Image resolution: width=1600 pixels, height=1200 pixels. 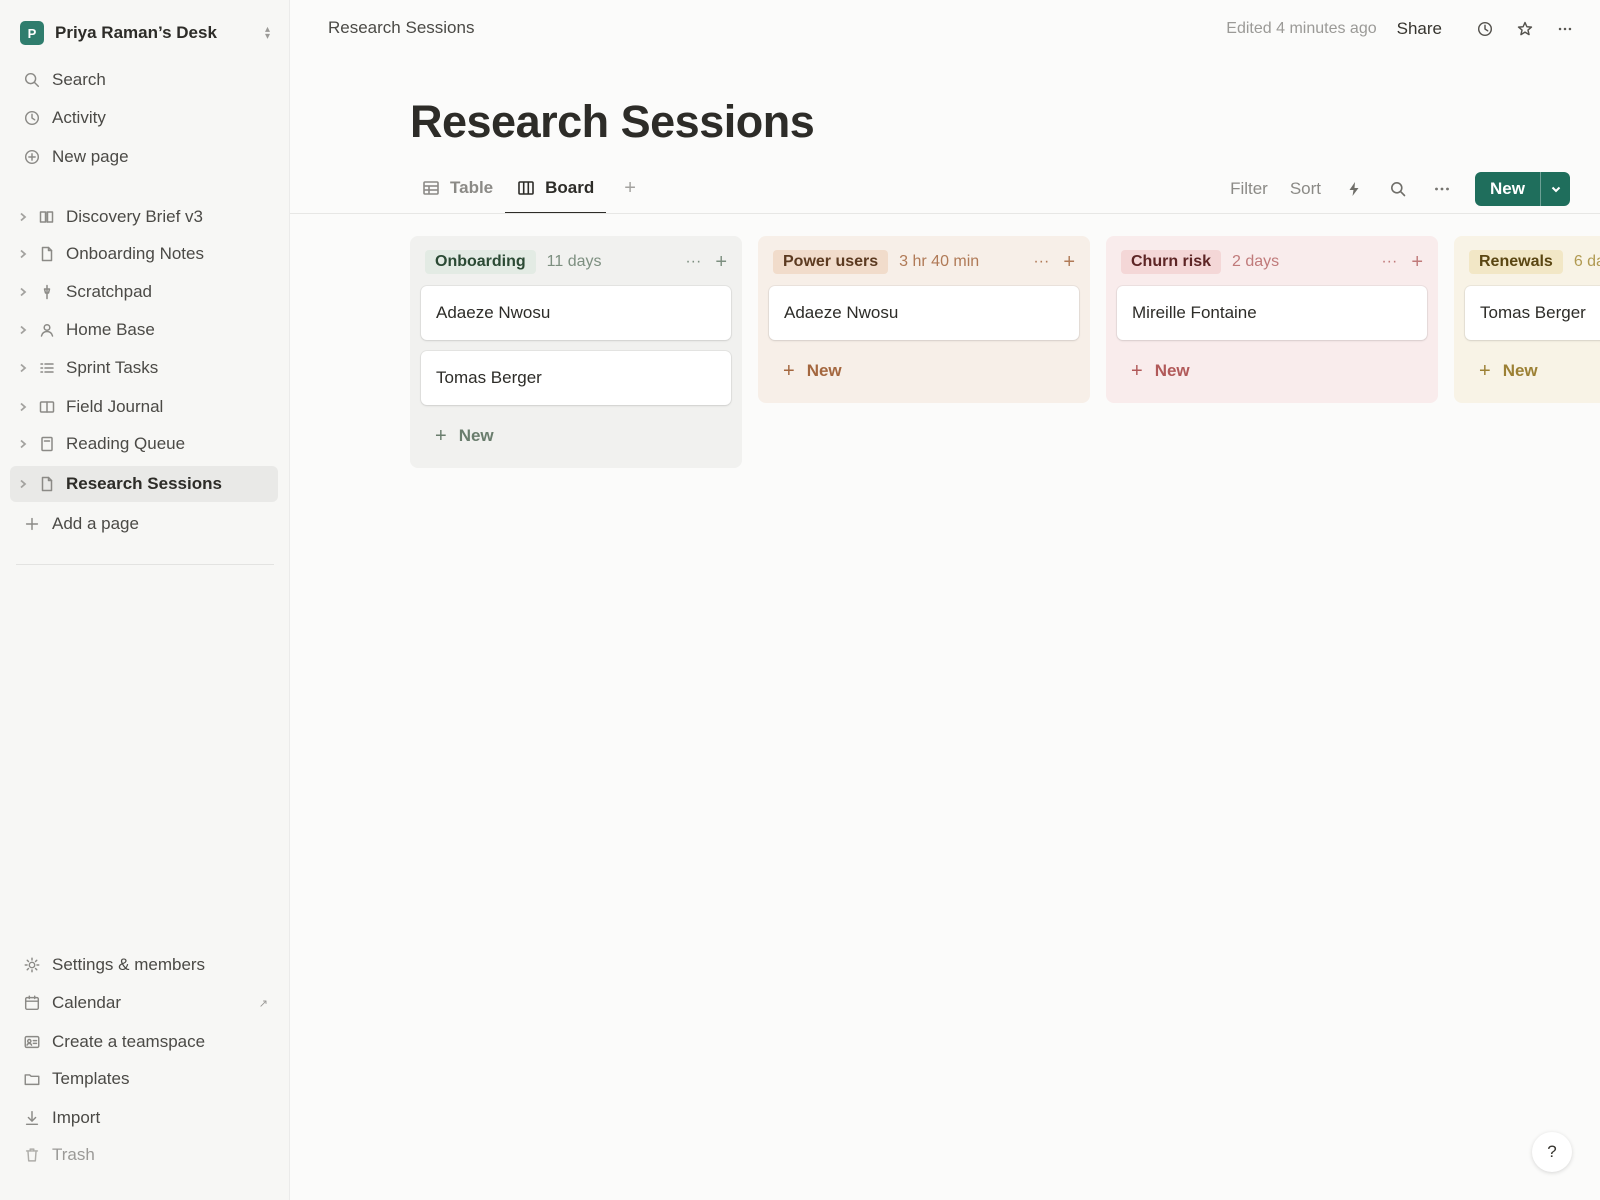 What do you see at coordinates (1272, 313) in the screenshot?
I see `board-card: Mireille Fontaine` at bounding box center [1272, 313].